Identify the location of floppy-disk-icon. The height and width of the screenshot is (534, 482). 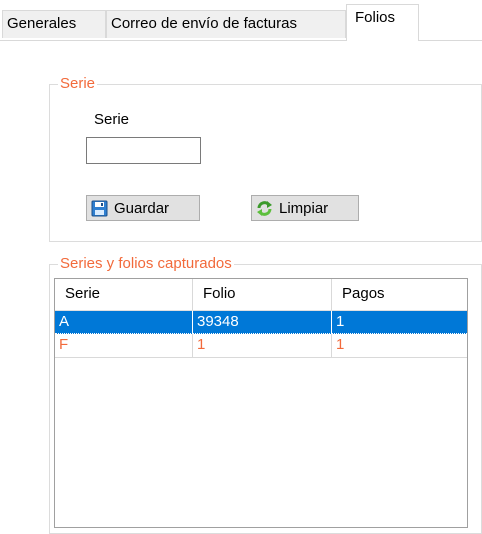
(99, 208).